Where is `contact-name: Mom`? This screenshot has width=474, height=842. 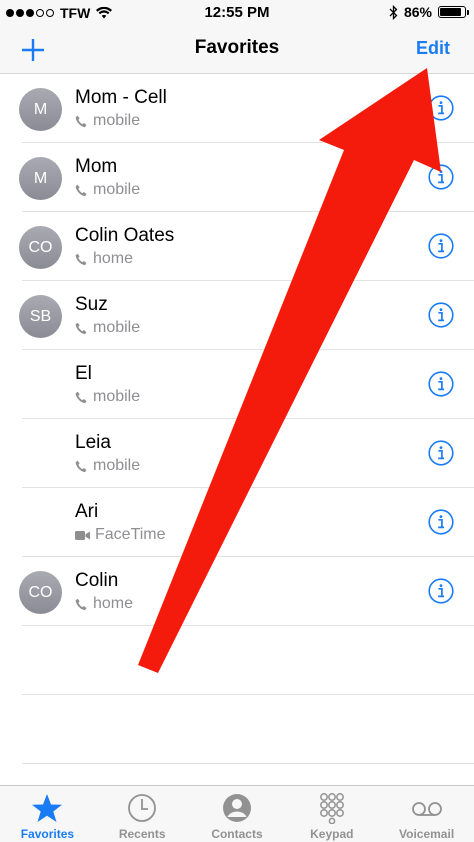 contact-name: Mom is located at coordinates (96, 166).